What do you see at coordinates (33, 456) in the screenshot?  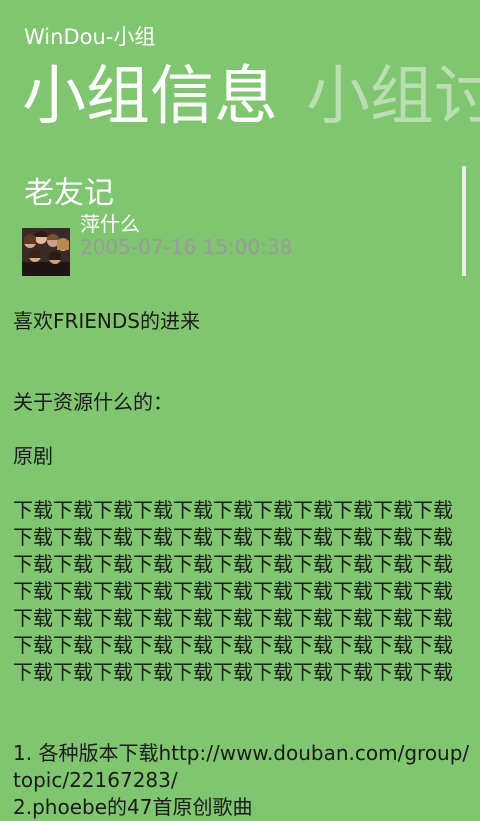 I see `content-paragraph: 原剧` at bounding box center [33, 456].